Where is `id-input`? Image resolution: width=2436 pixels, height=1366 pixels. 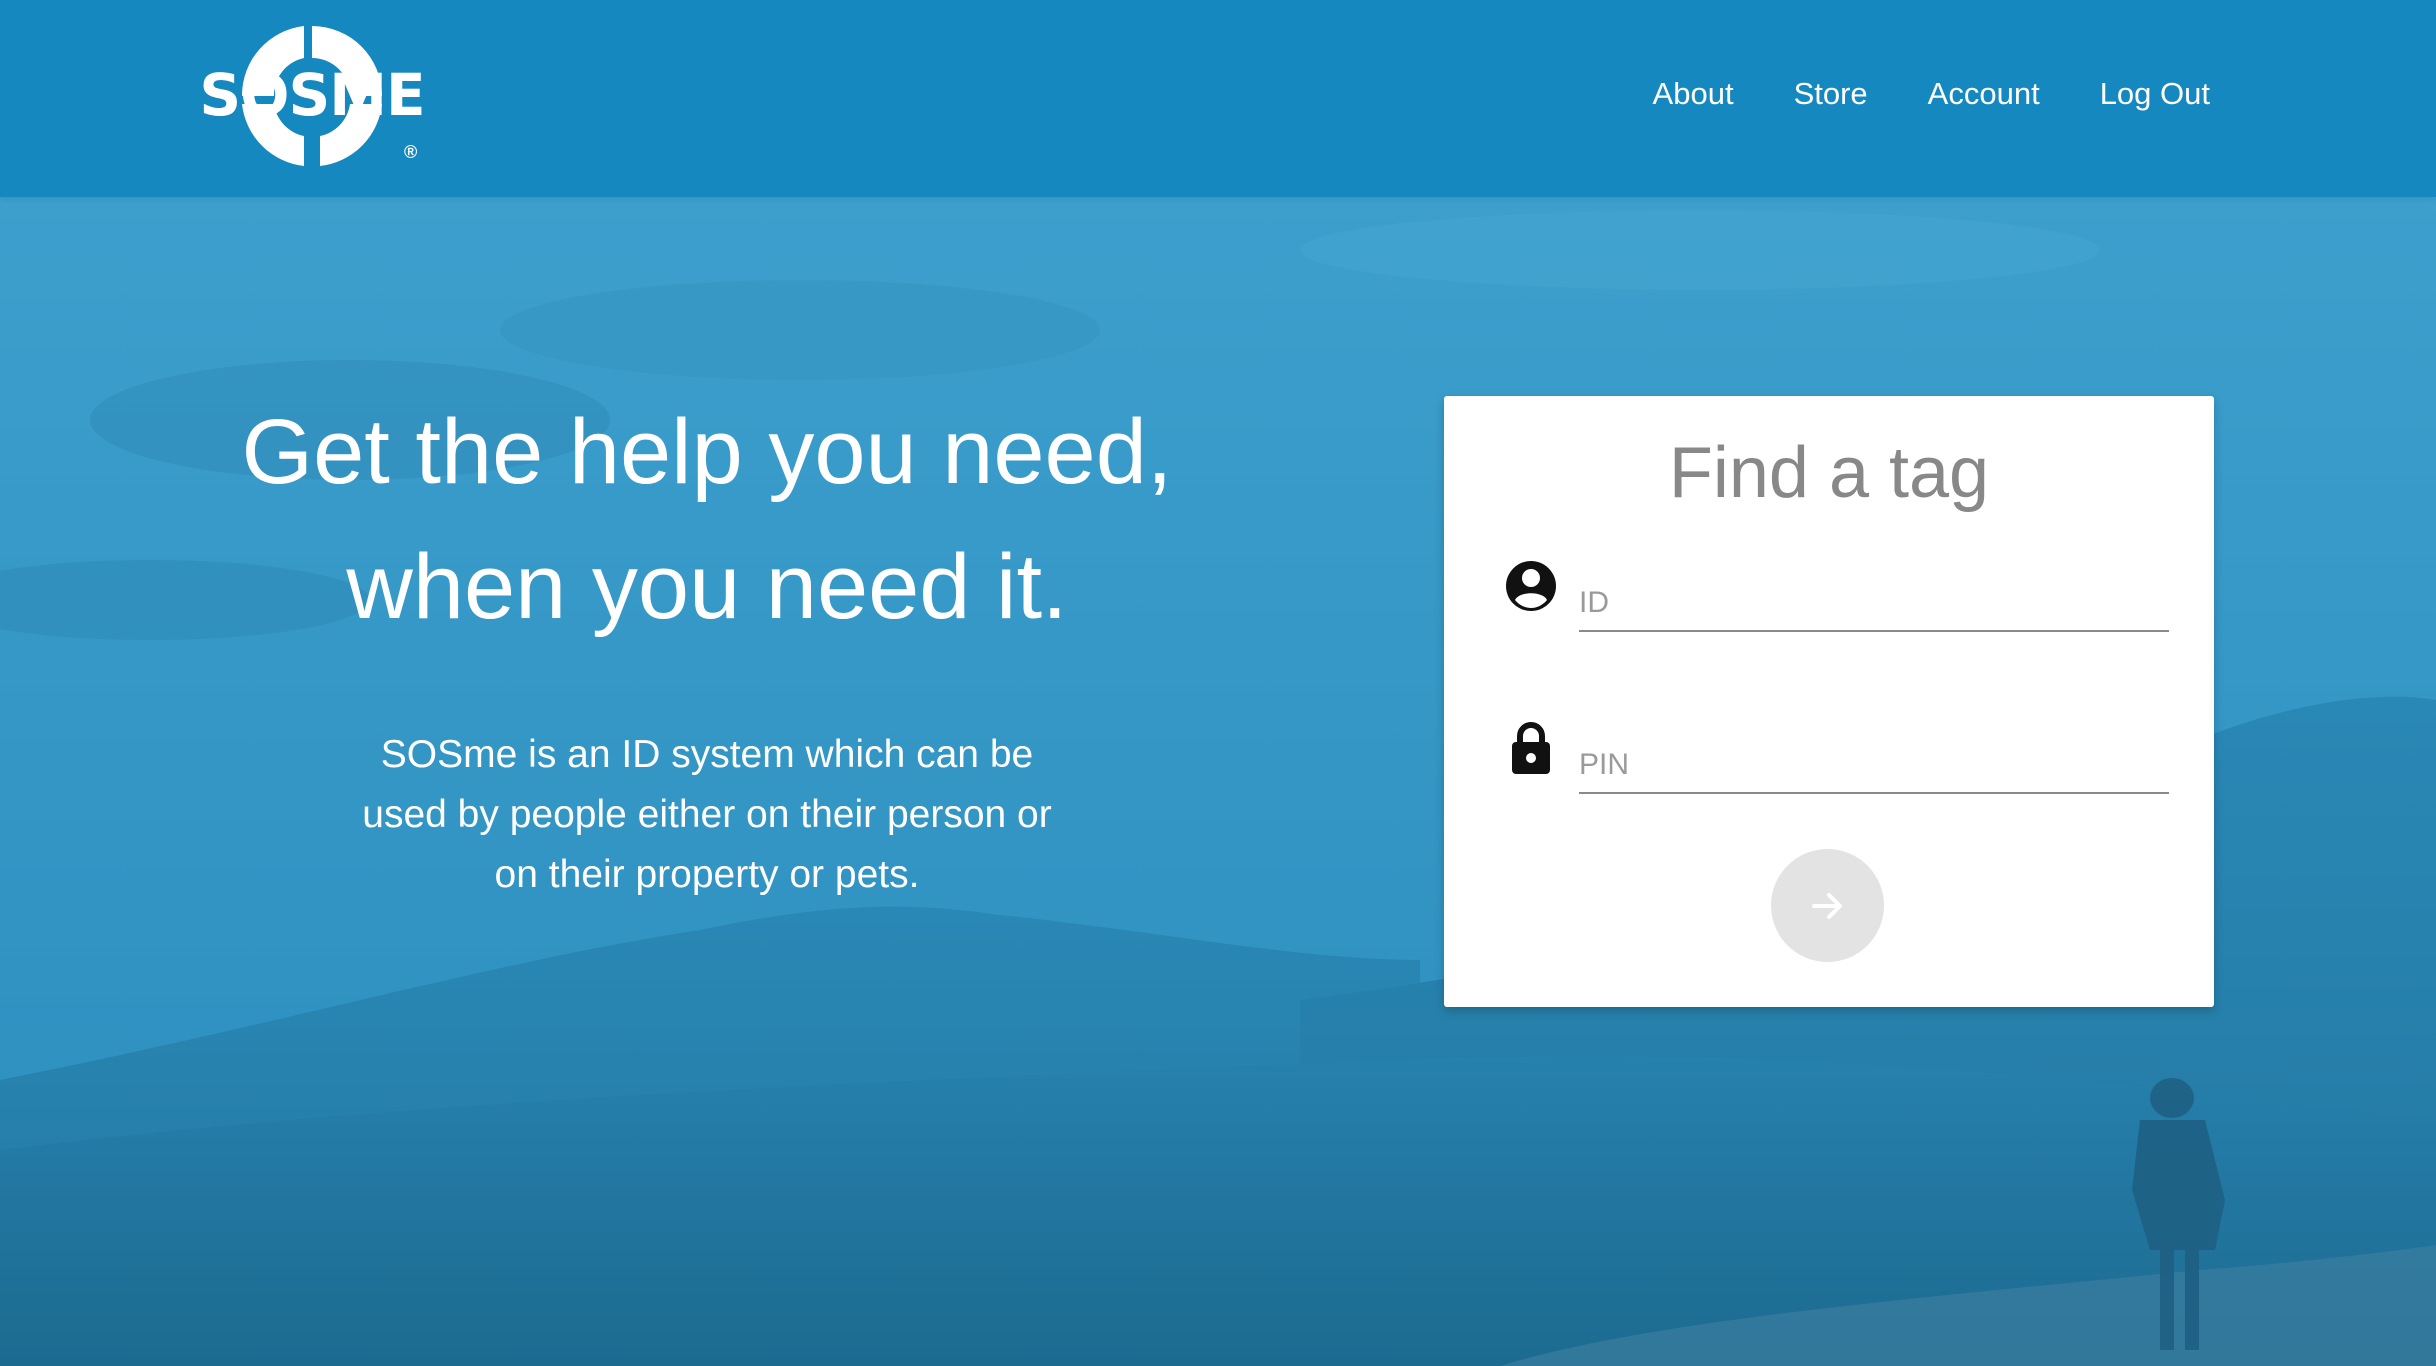 id-input is located at coordinates (1874, 590).